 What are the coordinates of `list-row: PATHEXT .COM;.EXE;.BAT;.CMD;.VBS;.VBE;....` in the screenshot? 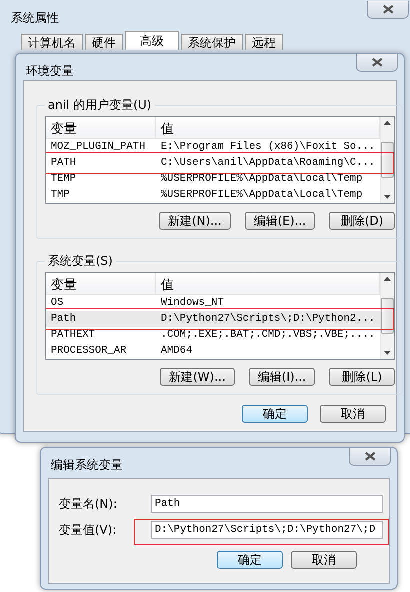 It's located at (213, 335).